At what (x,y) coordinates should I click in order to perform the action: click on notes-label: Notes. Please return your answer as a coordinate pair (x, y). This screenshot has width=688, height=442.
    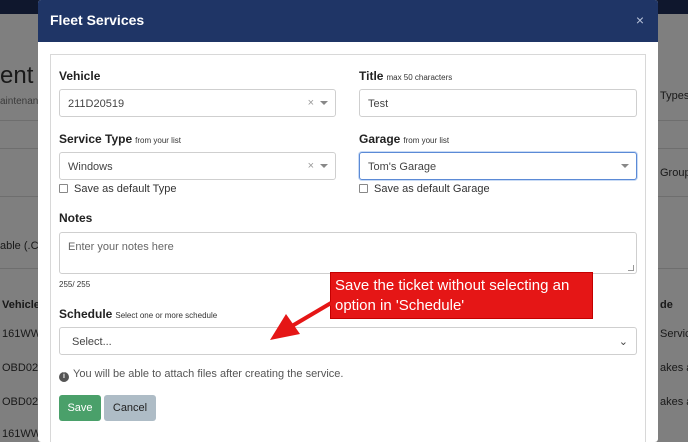
    Looking at the image, I should click on (76, 218).